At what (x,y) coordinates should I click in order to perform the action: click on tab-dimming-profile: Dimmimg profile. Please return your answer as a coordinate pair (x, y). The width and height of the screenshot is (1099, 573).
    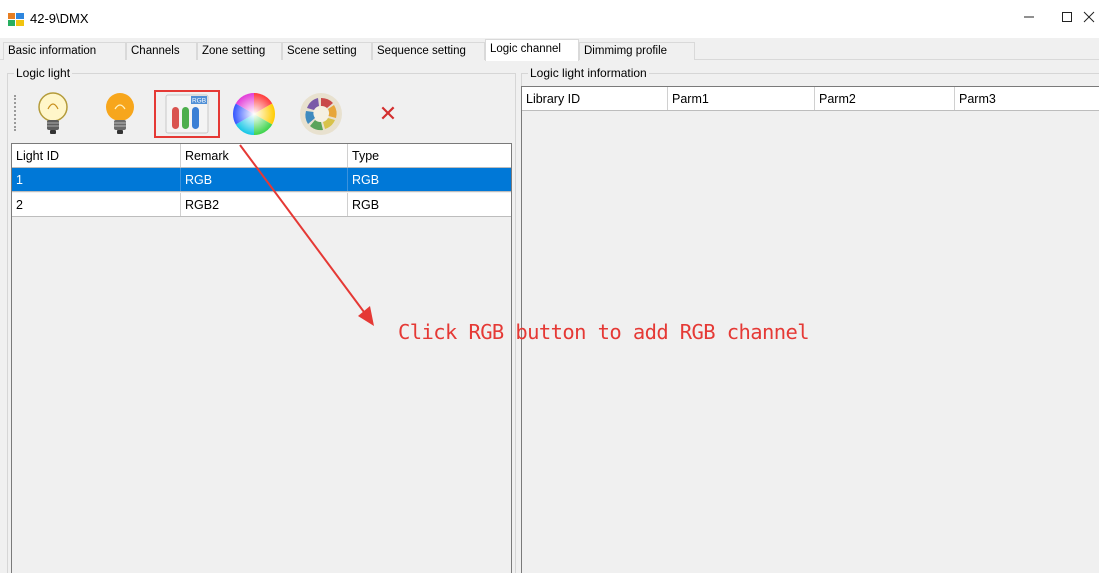
    Looking at the image, I should click on (637, 51).